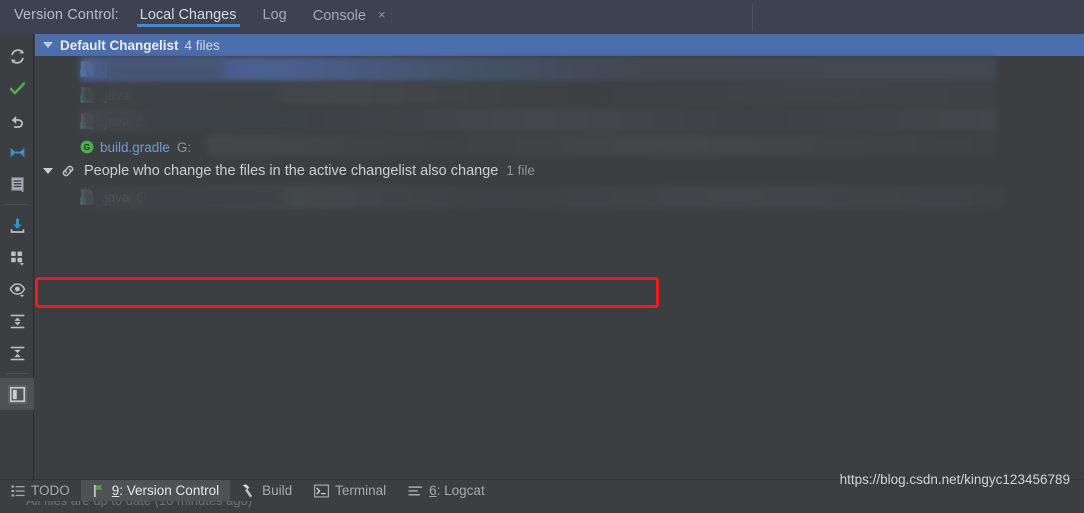 The width and height of the screenshot is (1084, 513). I want to click on tool-window-label: Version Control:, so click(66, 15).